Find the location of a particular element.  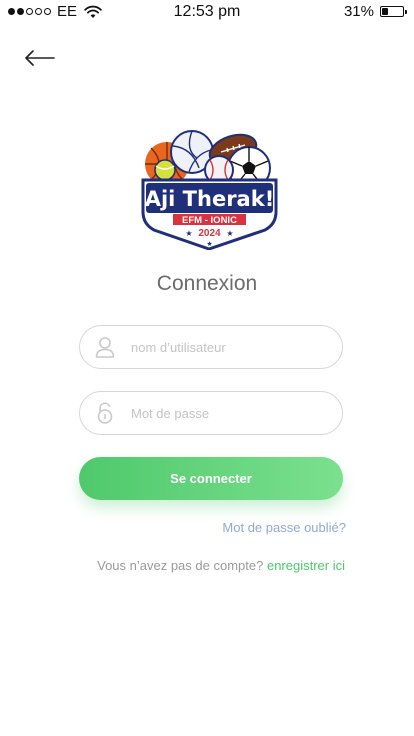

username-input is located at coordinates (226, 347).